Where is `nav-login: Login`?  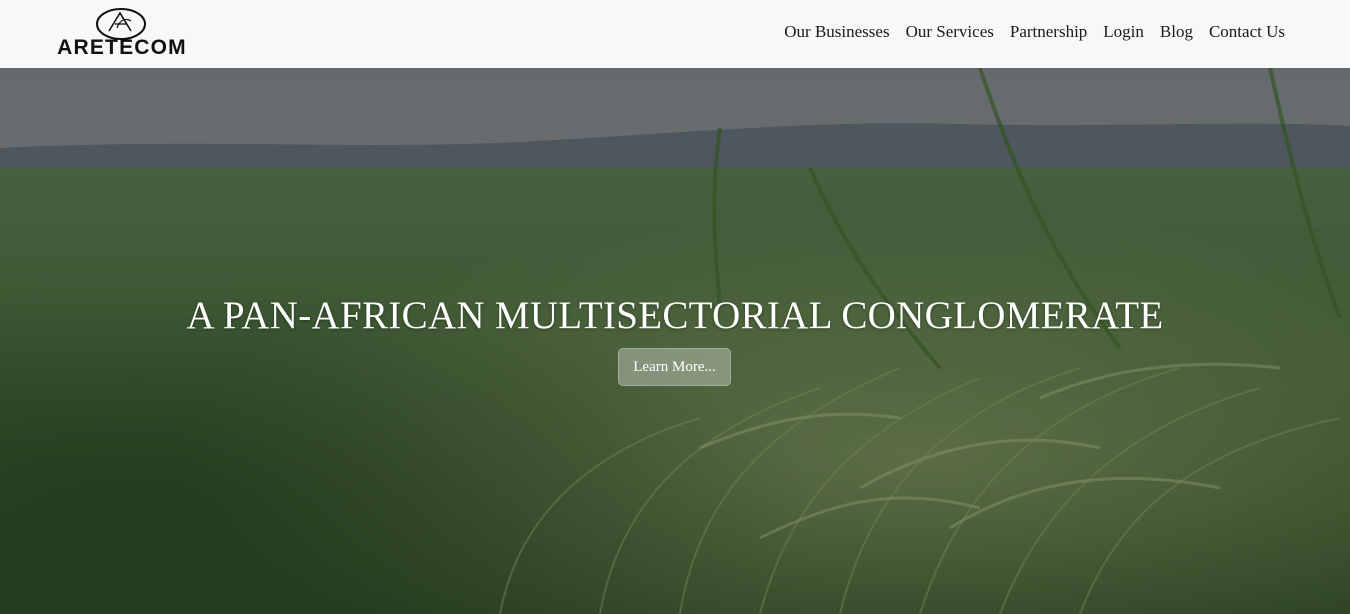
nav-login: Login is located at coordinates (1123, 32).